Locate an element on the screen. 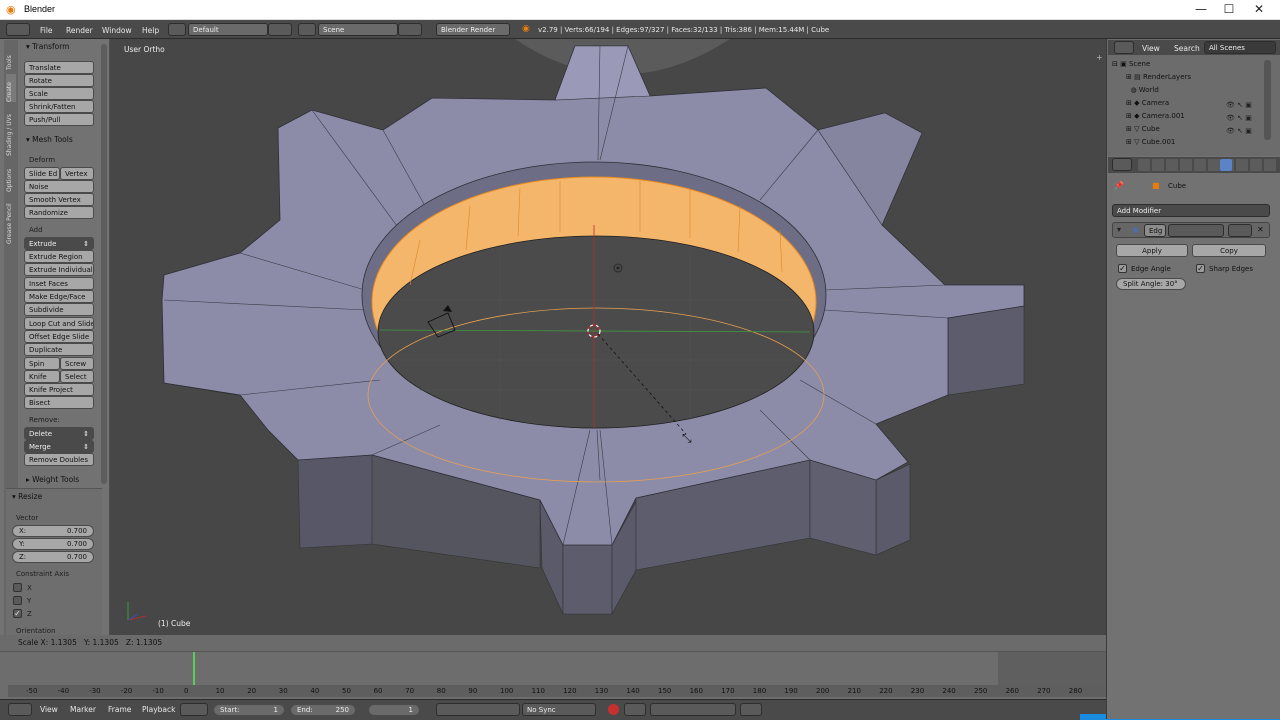 The image size is (1280, 720). timeline-menu-frame: Frame is located at coordinates (119, 709).